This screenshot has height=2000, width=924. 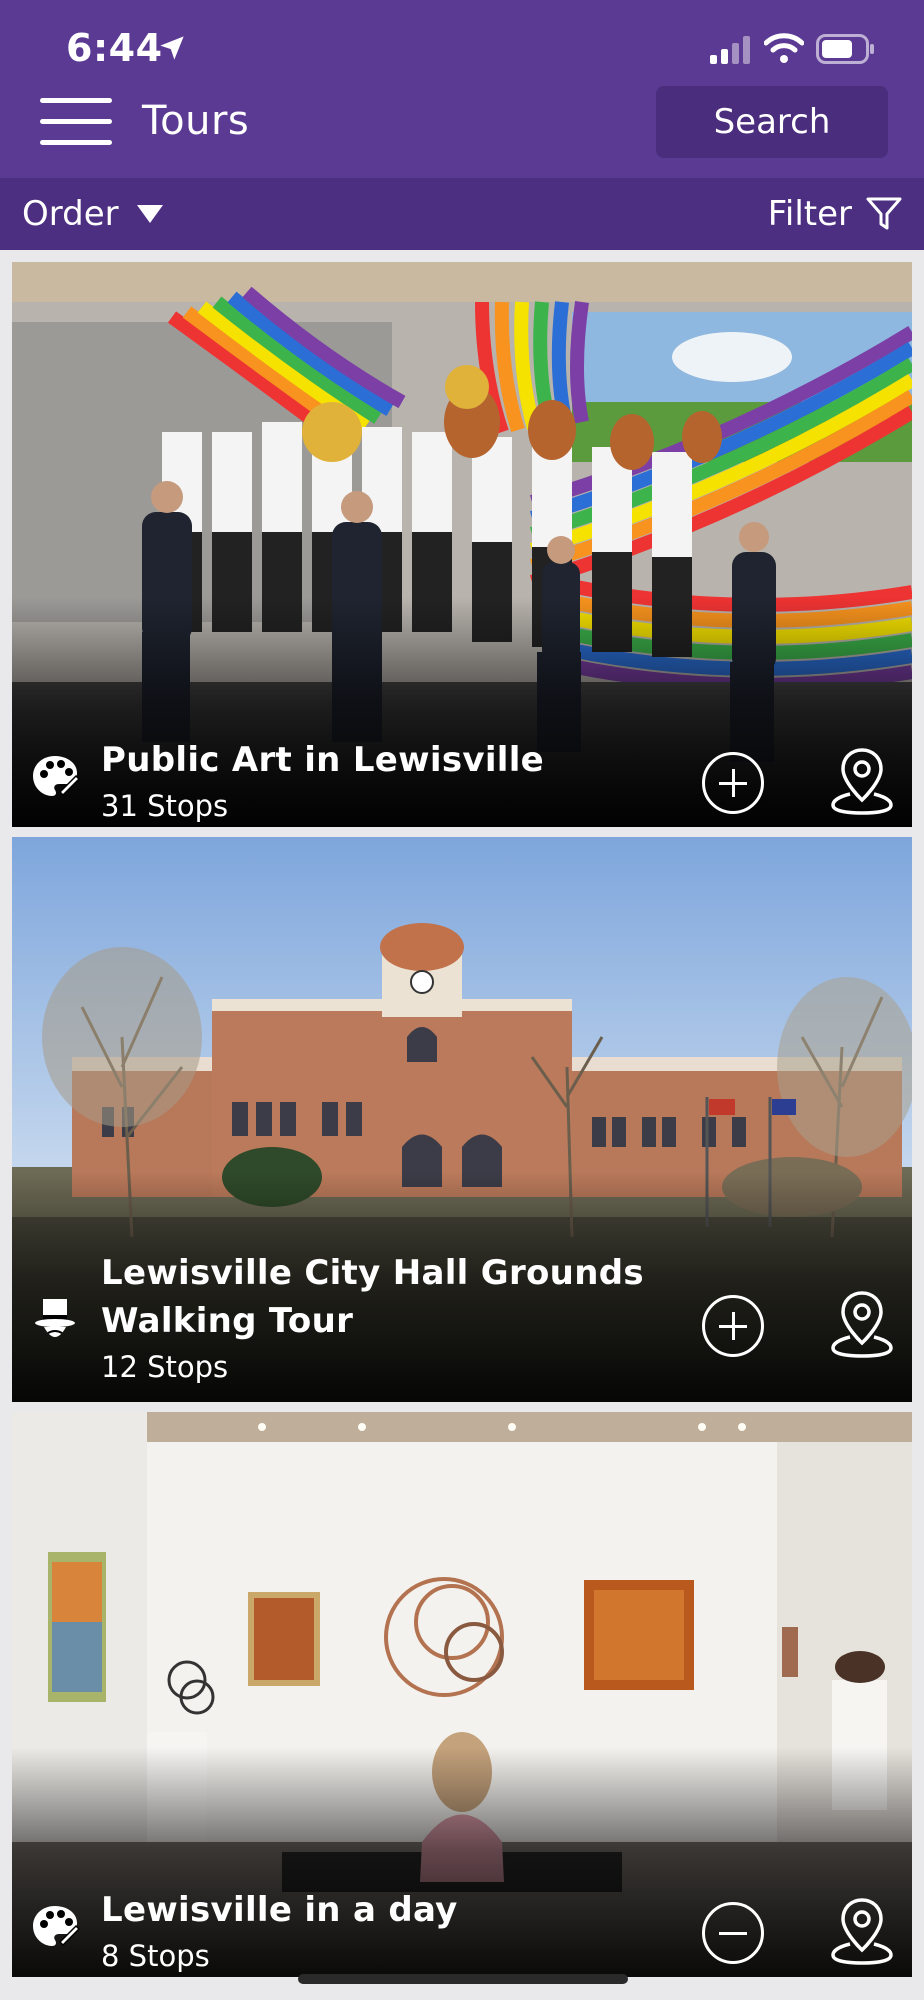 What do you see at coordinates (462, 214) in the screenshot?
I see `order-filter-bar: Order Filter` at bounding box center [462, 214].